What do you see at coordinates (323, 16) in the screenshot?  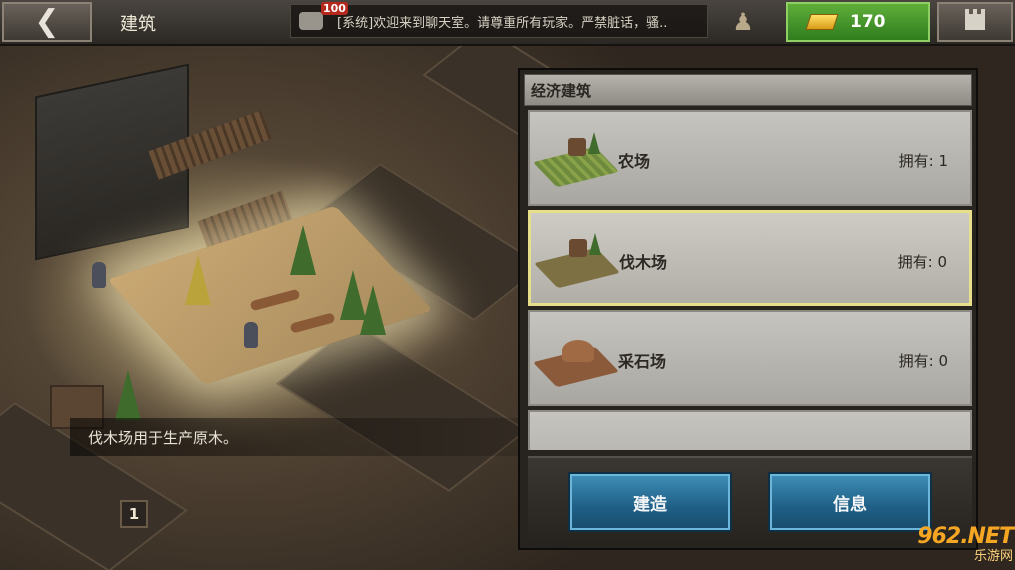 I see `chat-icon: 100` at bounding box center [323, 16].